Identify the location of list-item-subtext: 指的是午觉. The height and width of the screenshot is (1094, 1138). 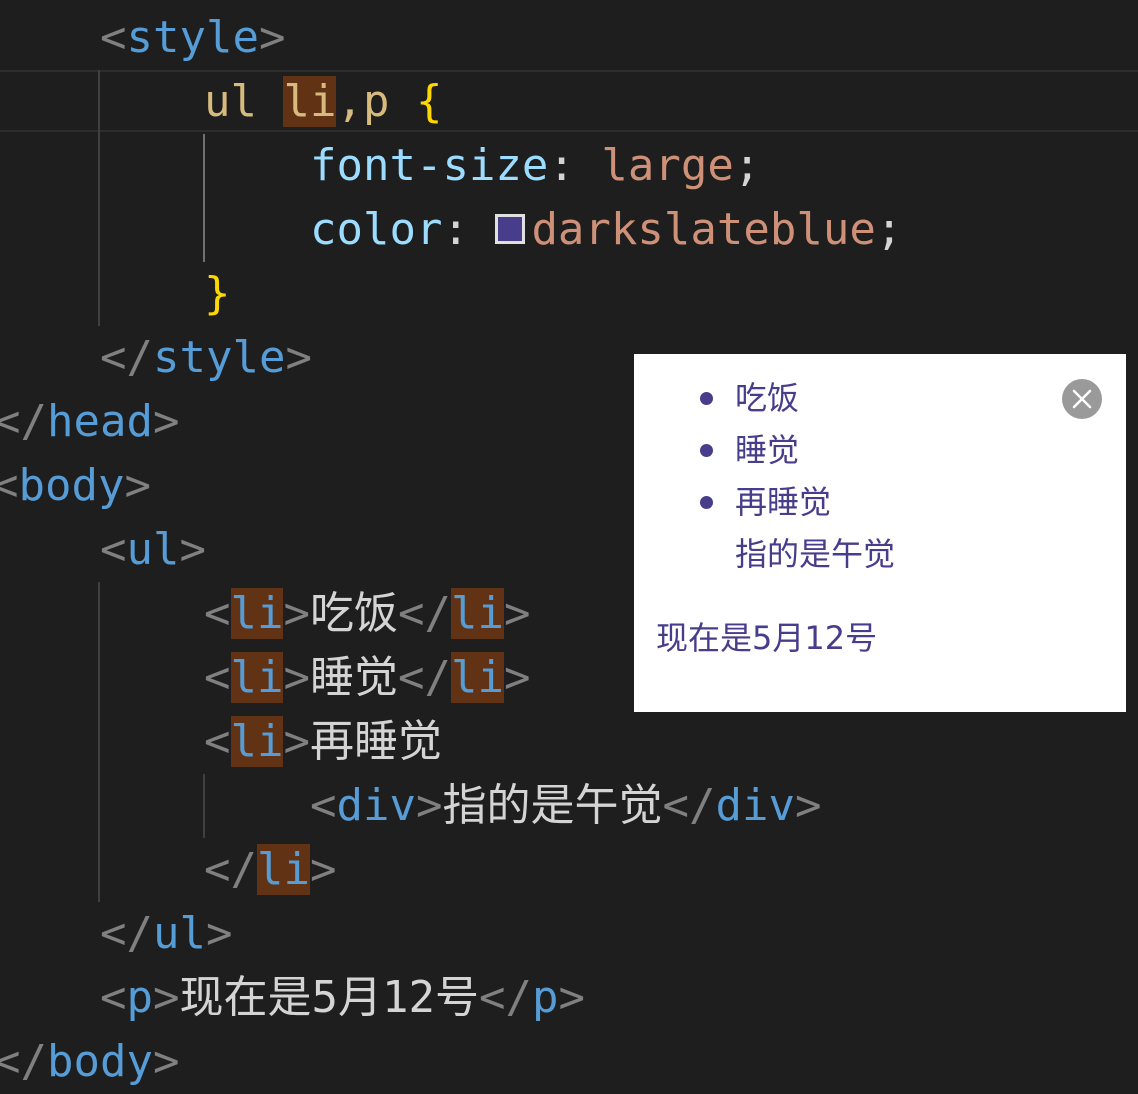
(815, 554).